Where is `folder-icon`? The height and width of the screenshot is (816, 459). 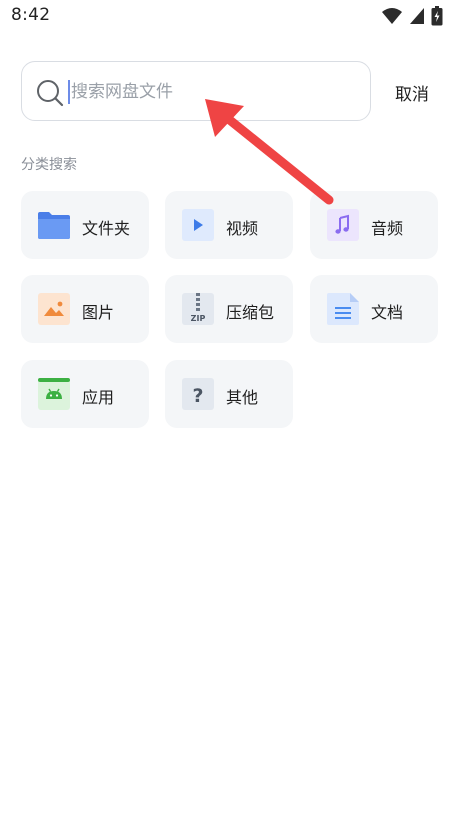
folder-icon is located at coordinates (54, 225).